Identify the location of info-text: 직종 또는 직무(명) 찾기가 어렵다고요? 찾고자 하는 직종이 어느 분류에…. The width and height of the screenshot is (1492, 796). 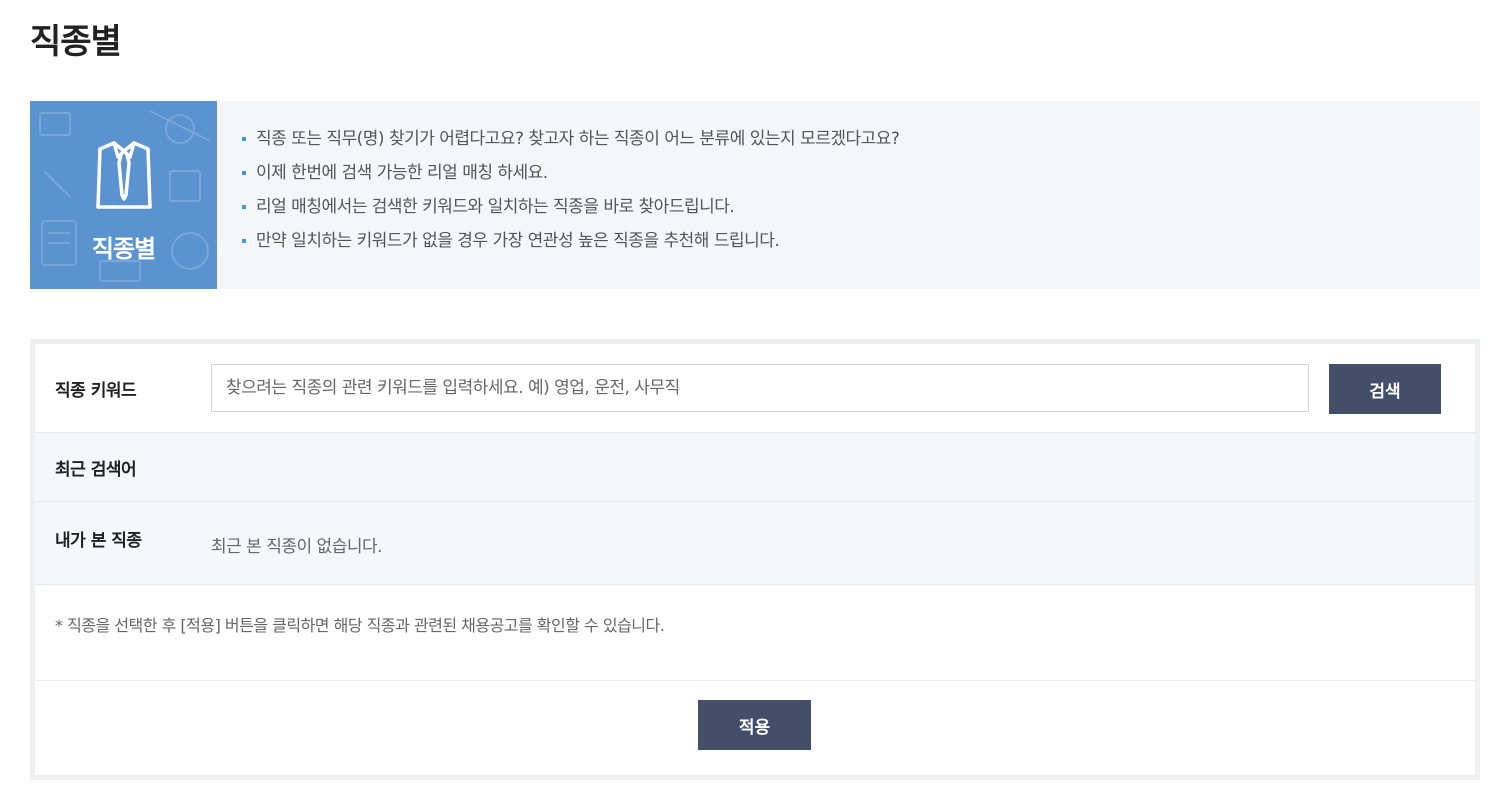
(578, 139).